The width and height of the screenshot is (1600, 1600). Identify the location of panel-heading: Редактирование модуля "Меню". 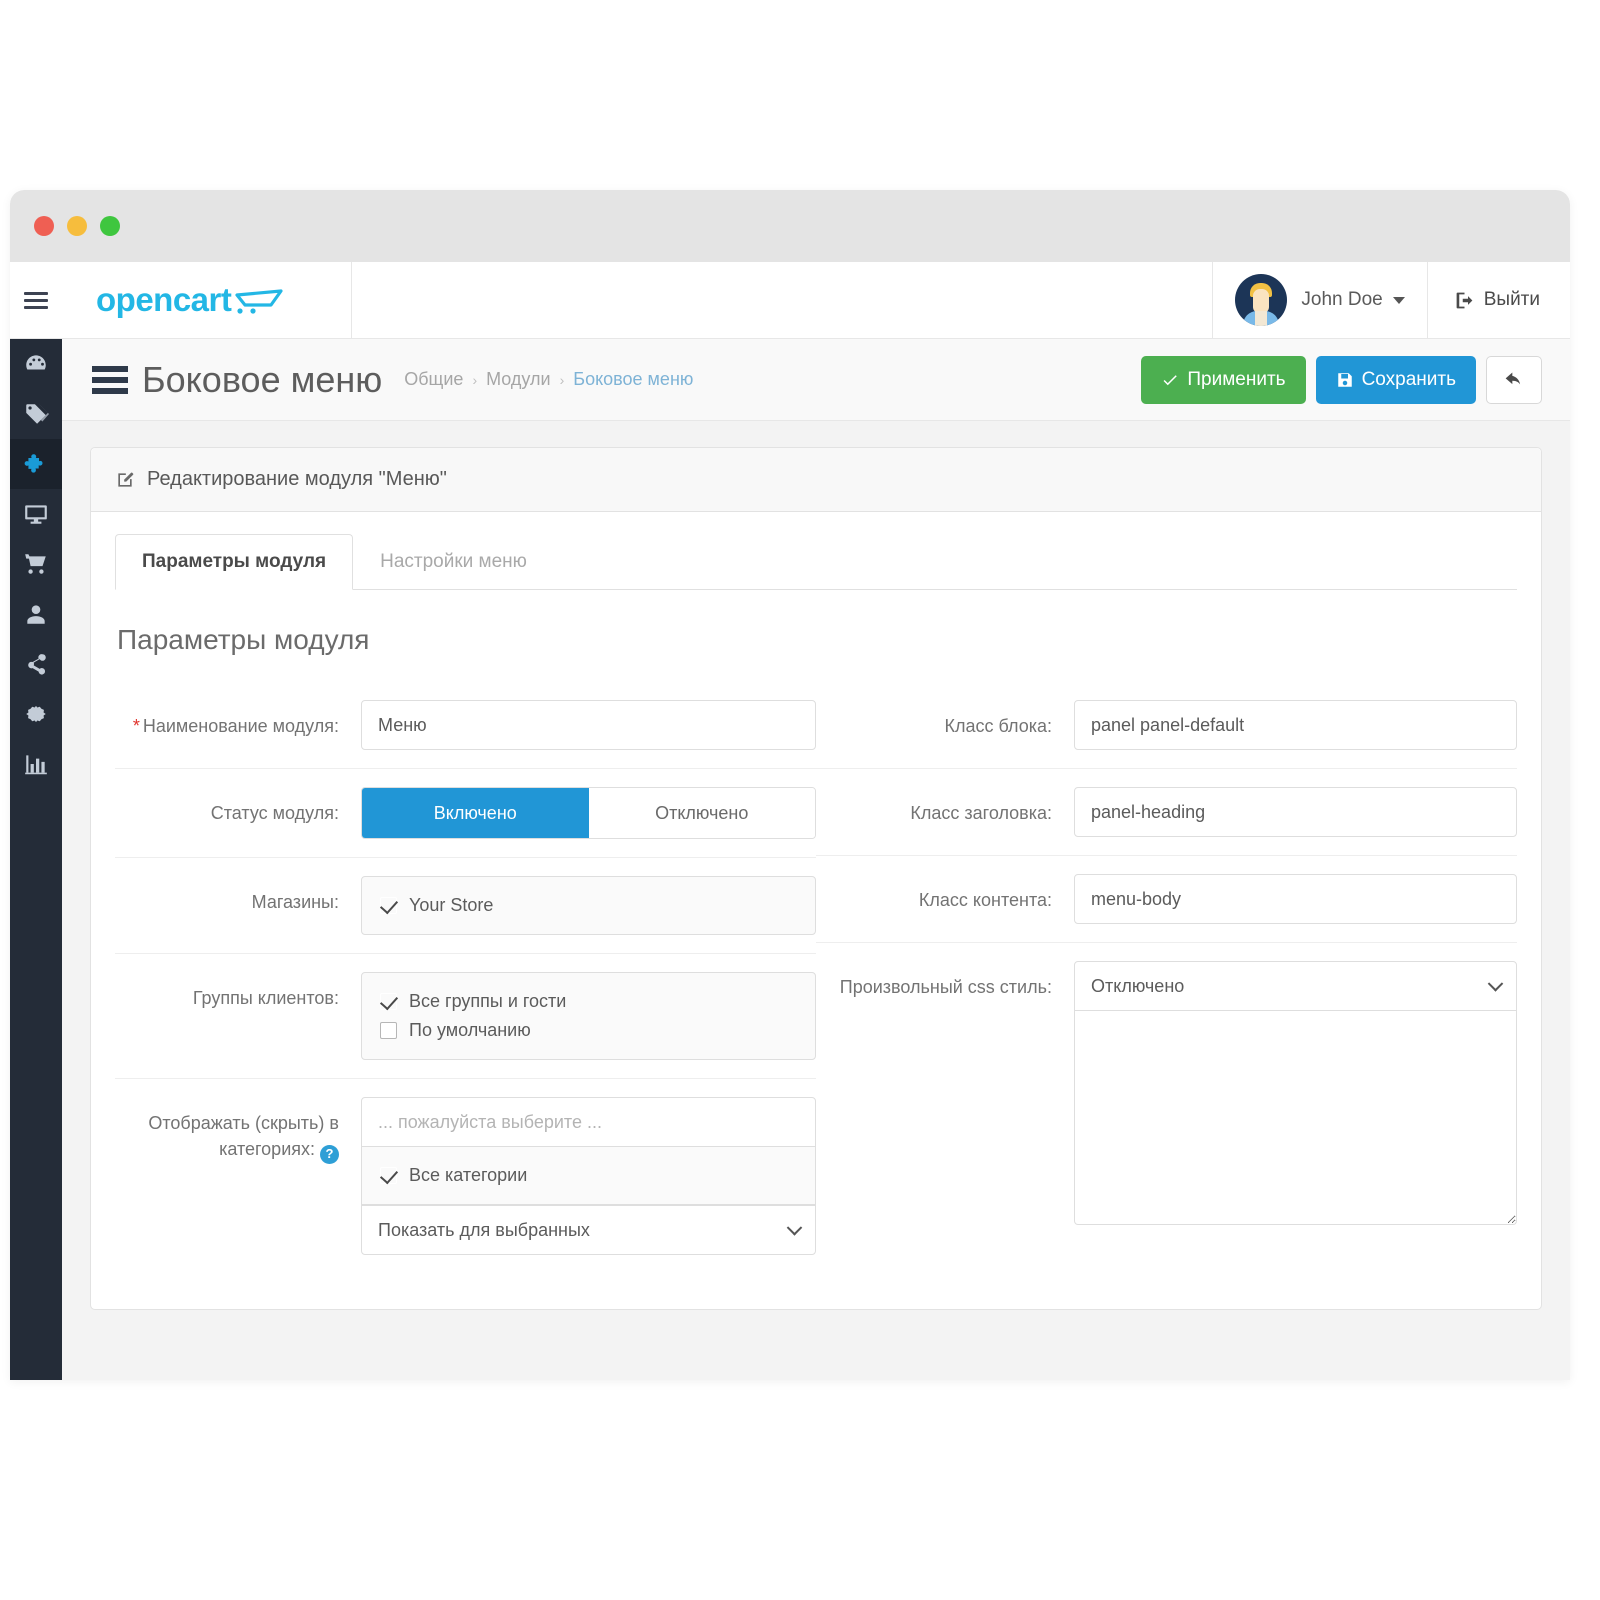
(816, 480).